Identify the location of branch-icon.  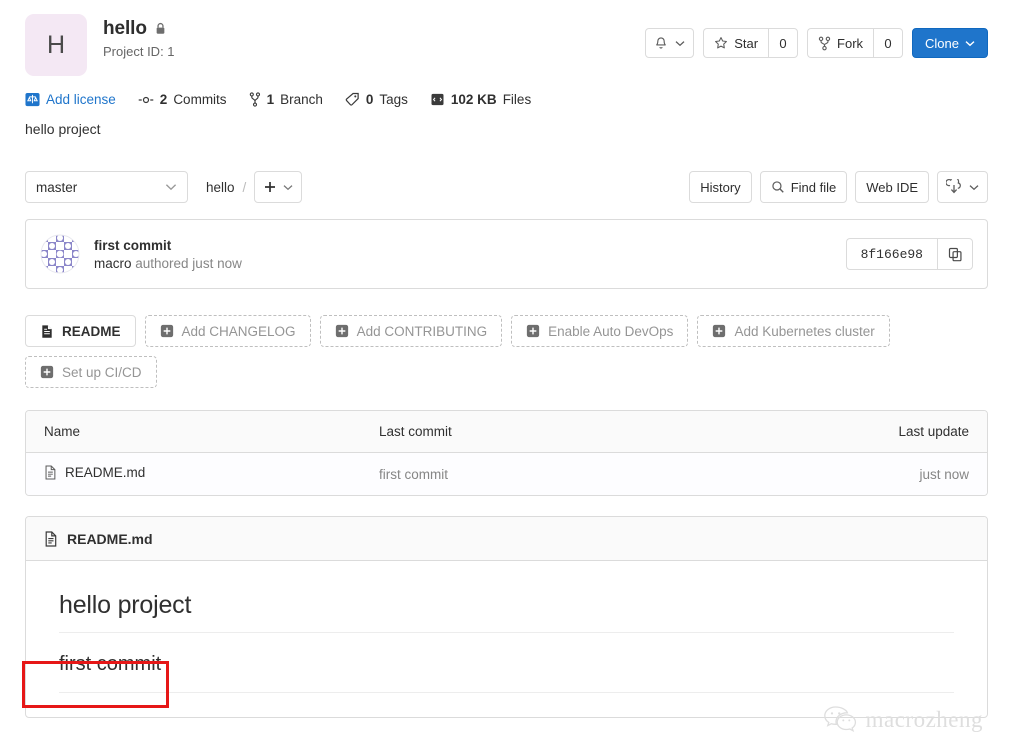
(255, 99).